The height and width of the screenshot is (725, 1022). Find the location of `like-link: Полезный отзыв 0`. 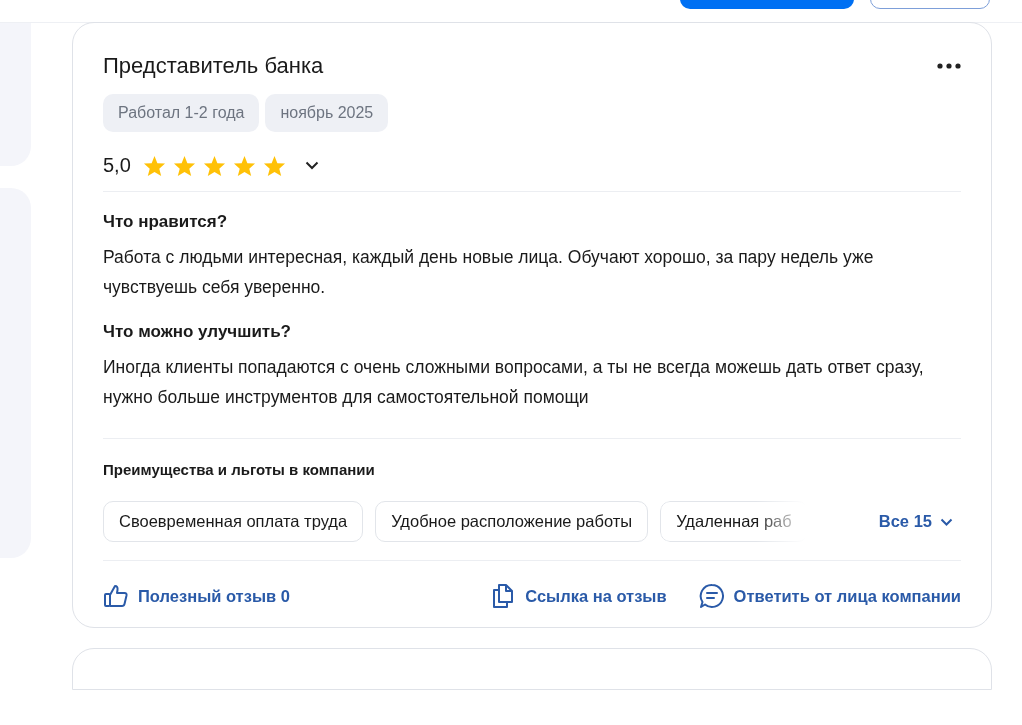

like-link: Полезный отзыв 0 is located at coordinates (196, 596).